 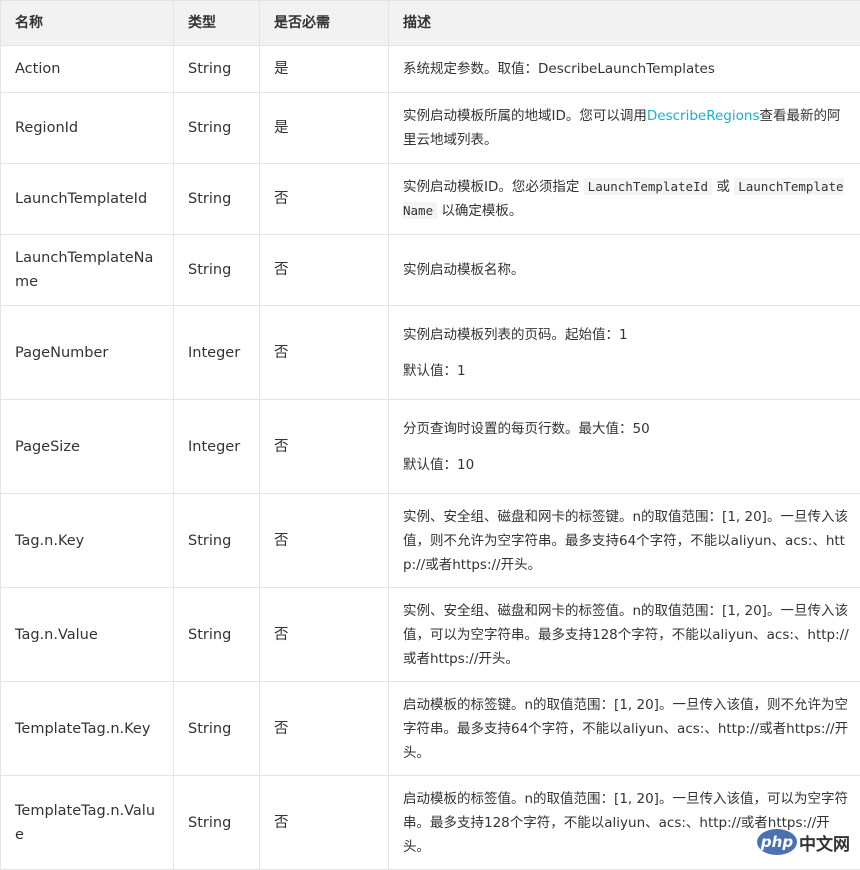 I want to click on param-name: Tag.n.Key, so click(x=87, y=541).